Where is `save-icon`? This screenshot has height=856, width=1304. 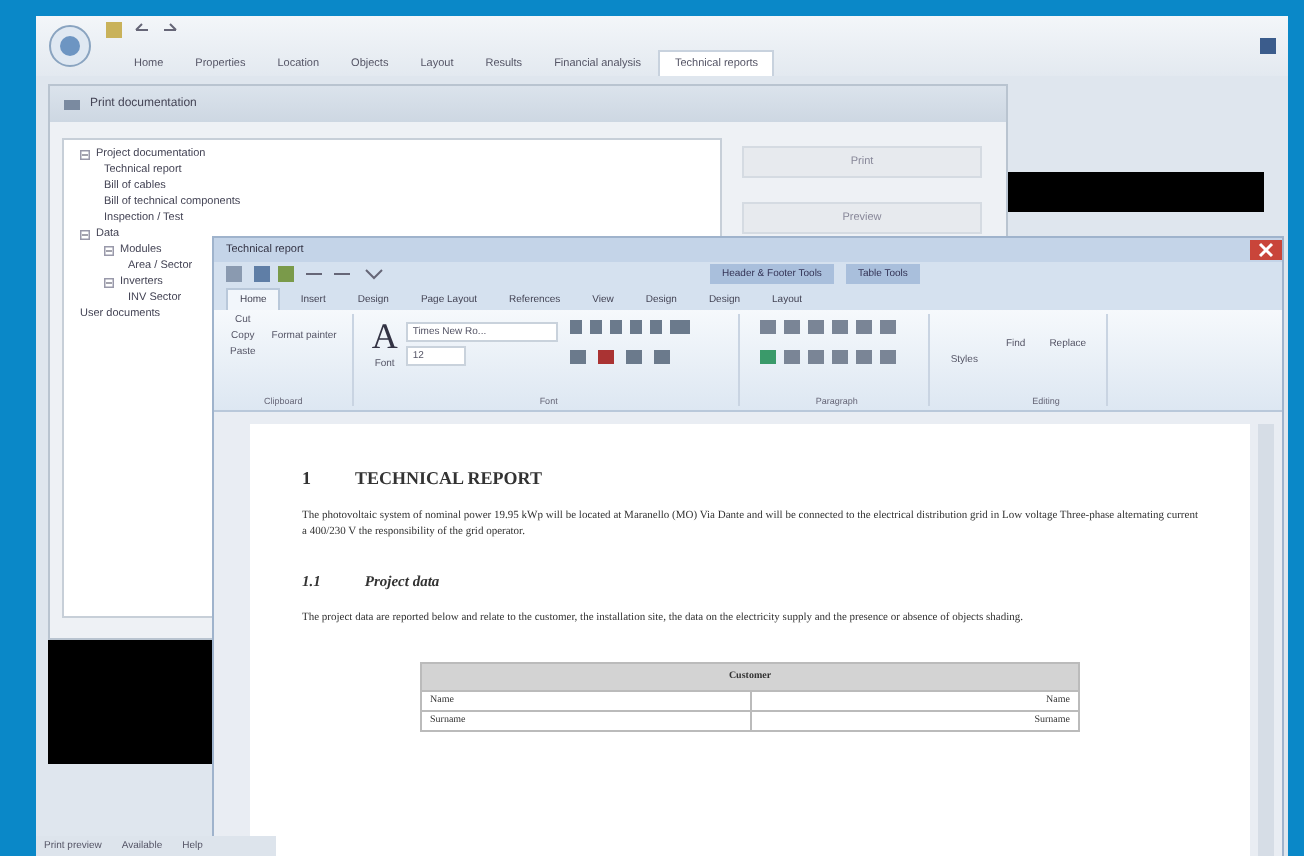
save-icon is located at coordinates (114, 30).